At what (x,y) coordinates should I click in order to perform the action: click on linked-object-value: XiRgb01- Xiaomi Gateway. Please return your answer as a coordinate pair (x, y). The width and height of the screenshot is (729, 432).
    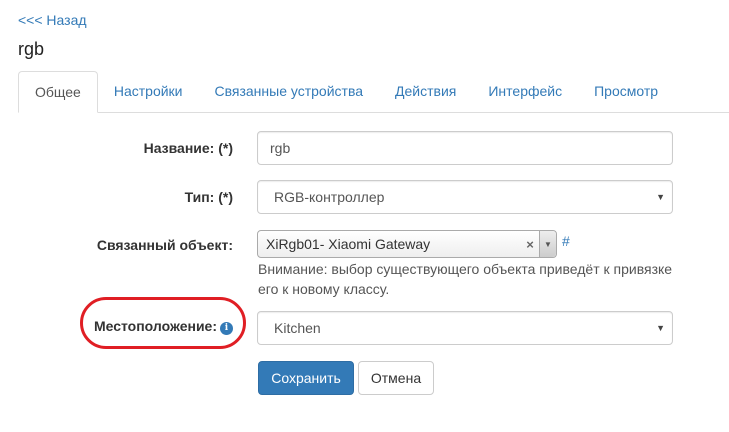
    Looking at the image, I should click on (348, 244).